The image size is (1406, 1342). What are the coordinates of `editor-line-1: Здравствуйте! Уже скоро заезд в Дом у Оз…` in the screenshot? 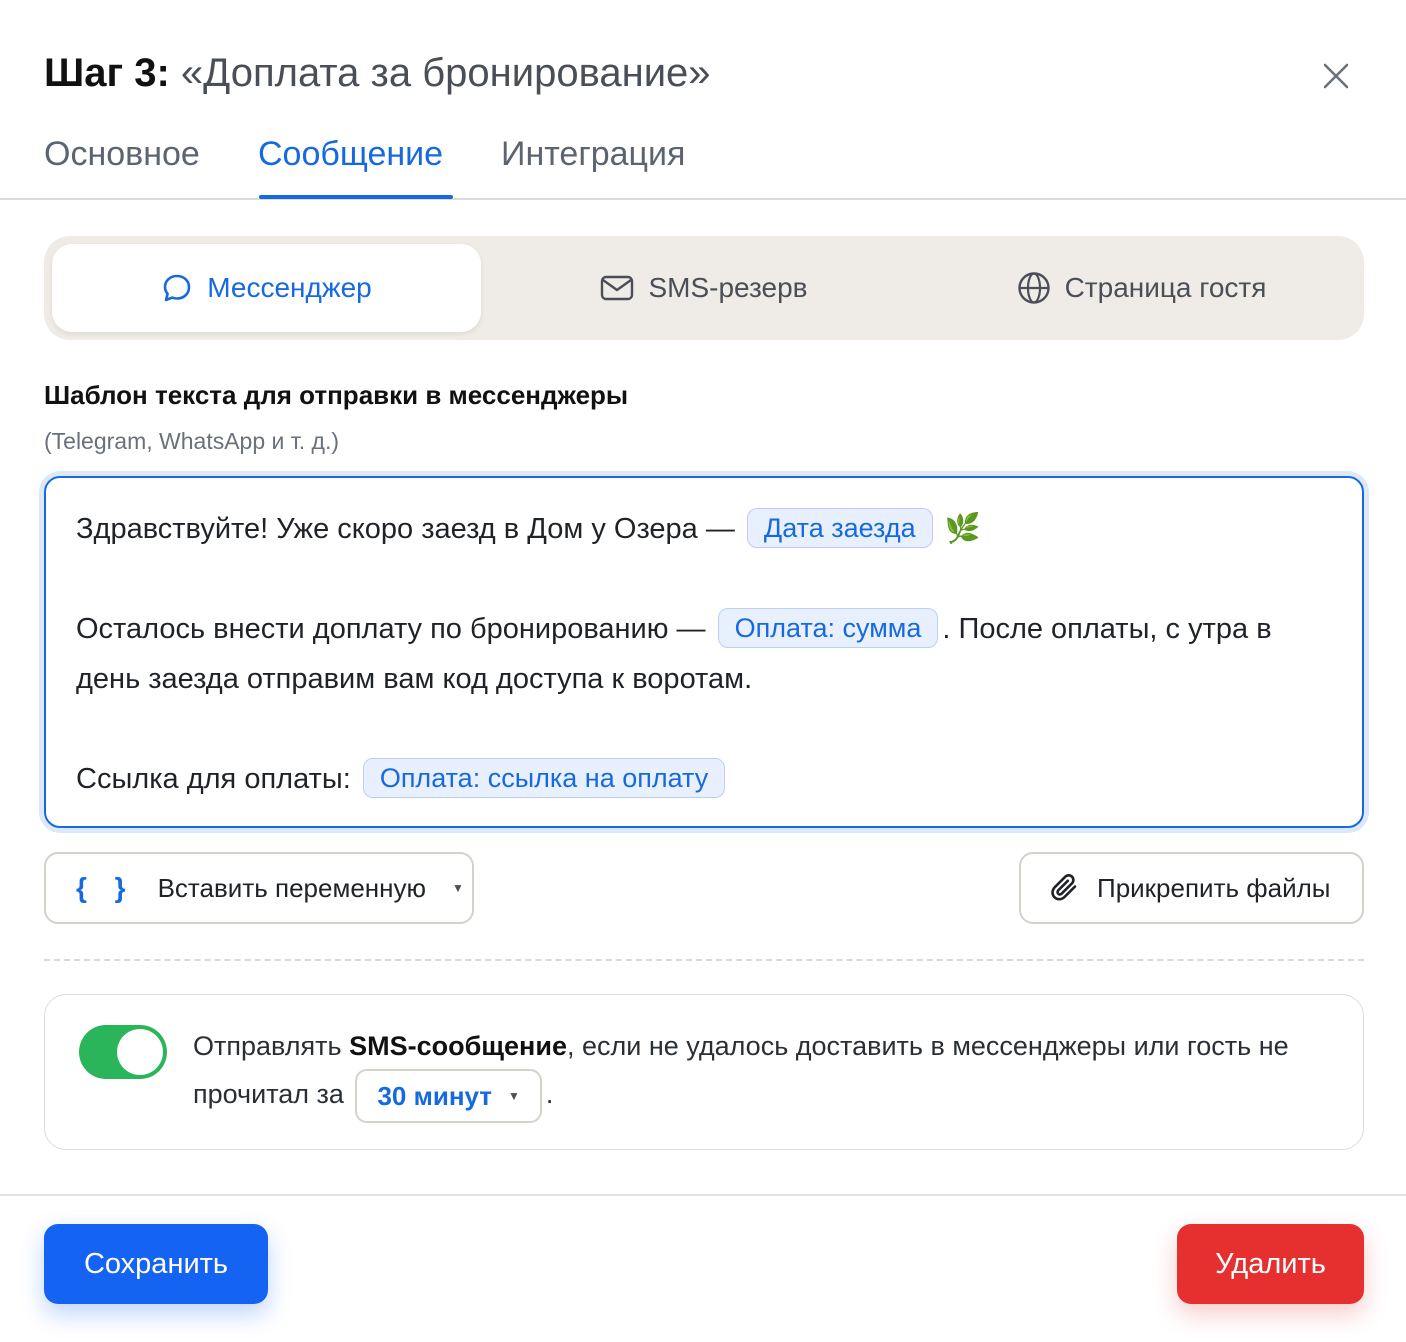 It's located at (704, 529).